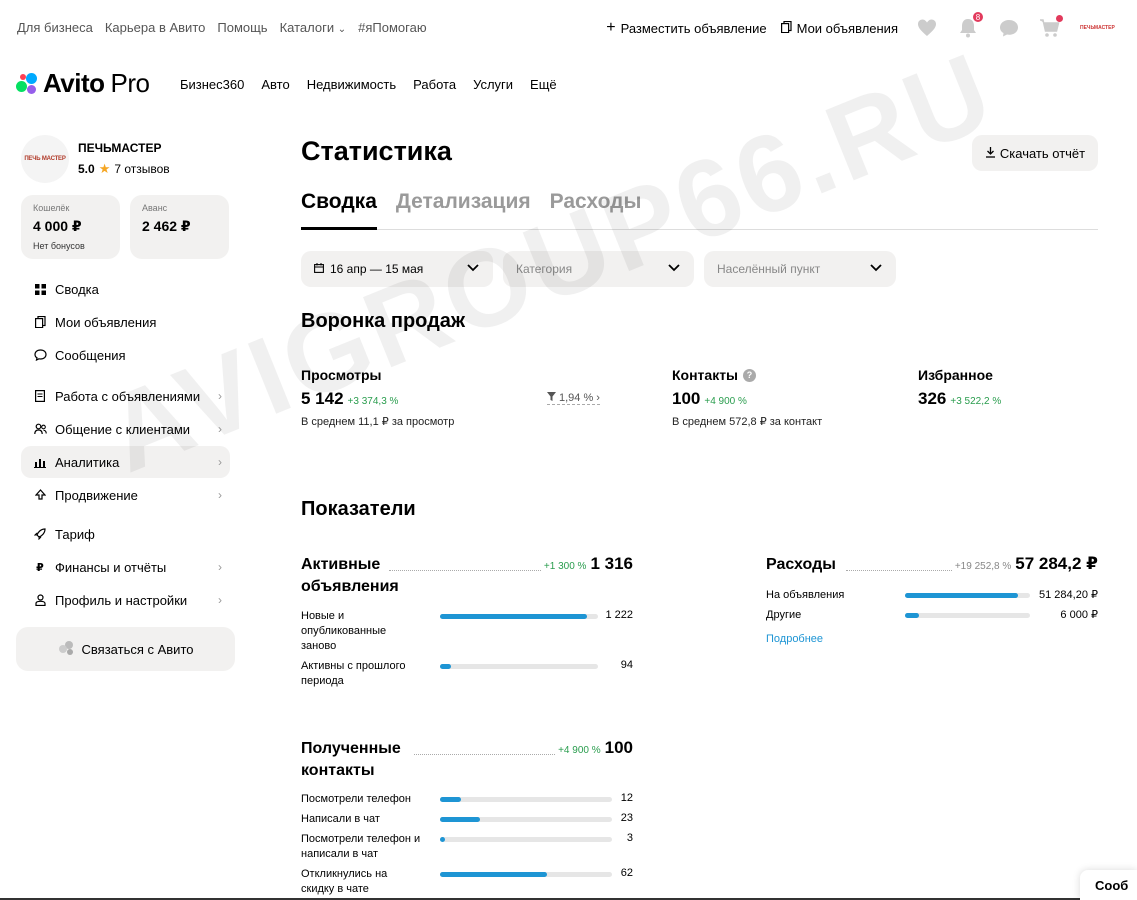  What do you see at coordinates (686, 28) in the screenshot?
I see `post-ad-button: + Разместить объявление` at bounding box center [686, 28].